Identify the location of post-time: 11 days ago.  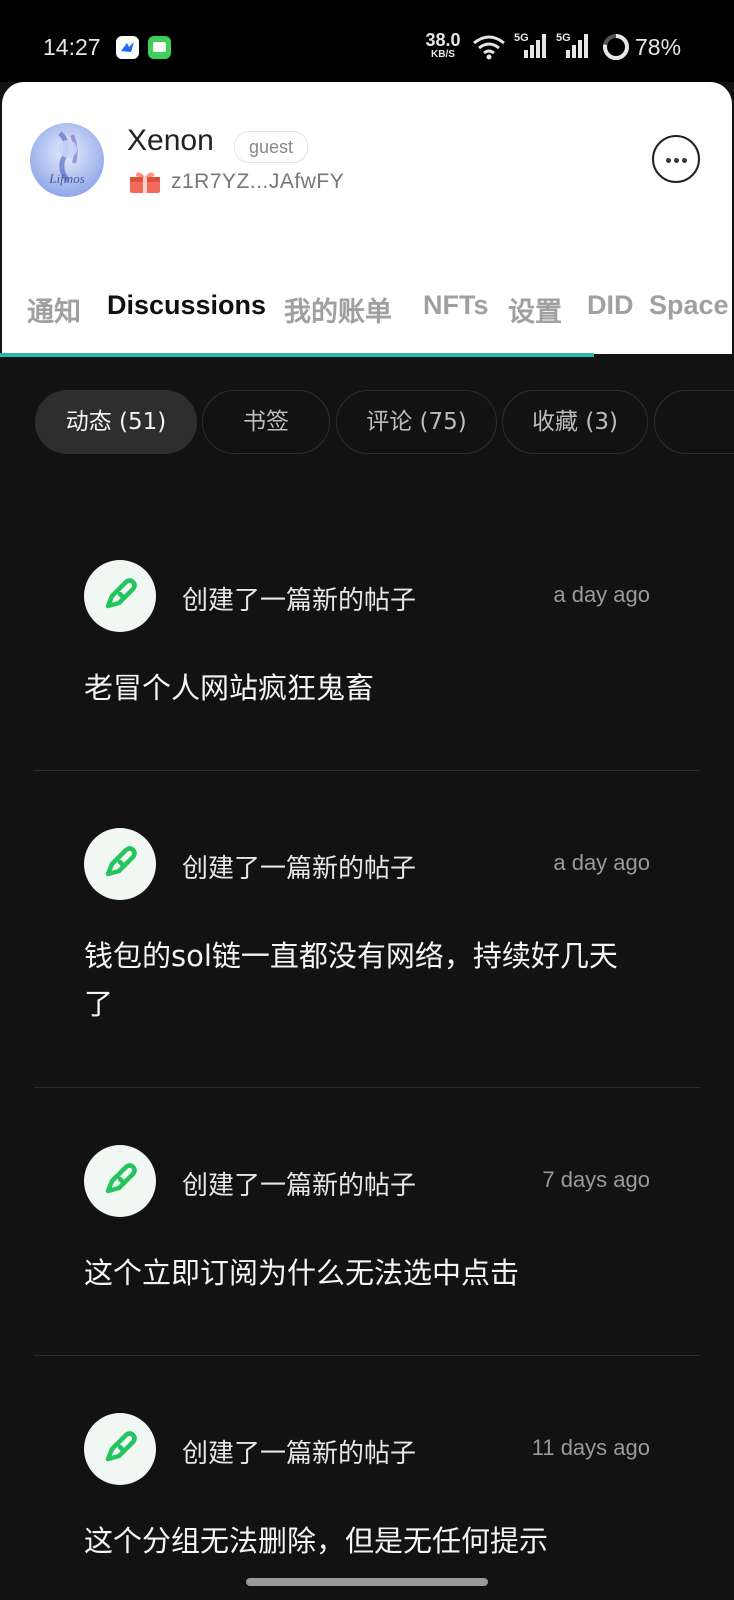
(590, 1447).